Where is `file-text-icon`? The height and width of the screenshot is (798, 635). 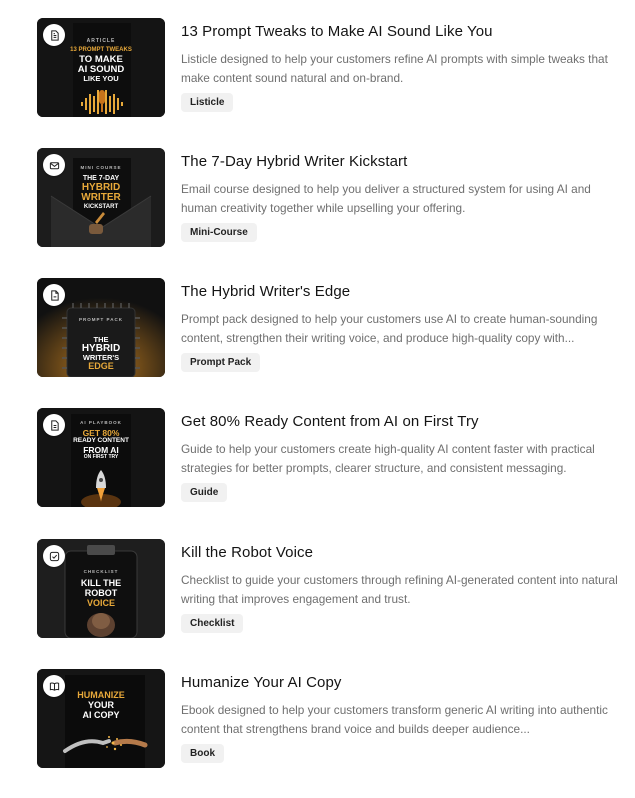 file-text-icon is located at coordinates (54, 425).